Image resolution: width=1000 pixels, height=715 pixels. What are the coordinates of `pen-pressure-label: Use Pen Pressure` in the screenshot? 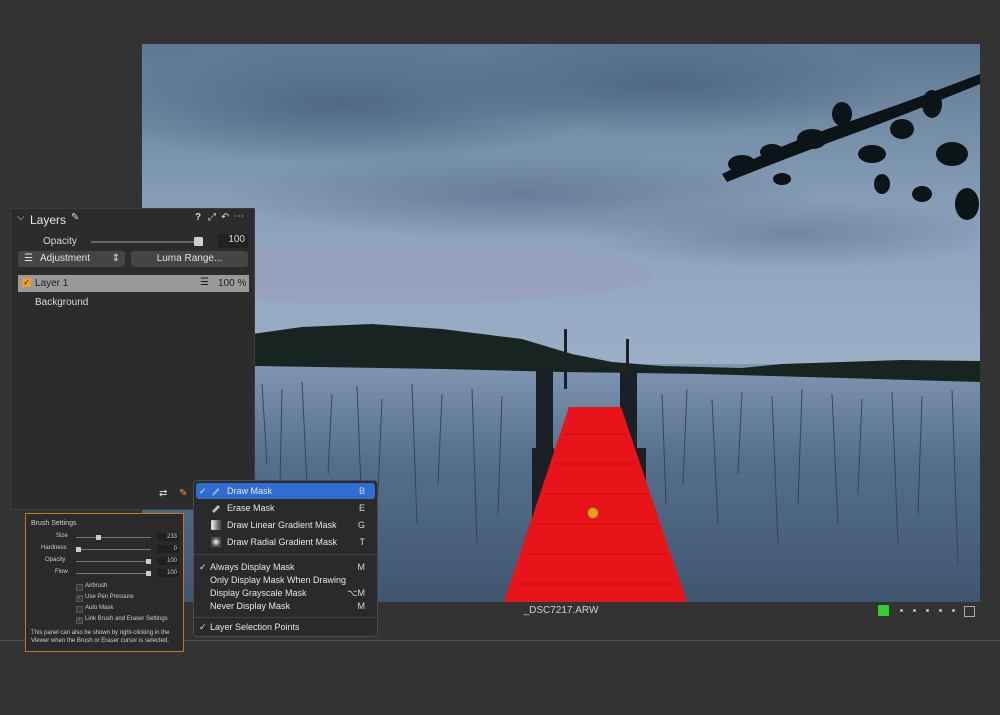 It's located at (109, 597).